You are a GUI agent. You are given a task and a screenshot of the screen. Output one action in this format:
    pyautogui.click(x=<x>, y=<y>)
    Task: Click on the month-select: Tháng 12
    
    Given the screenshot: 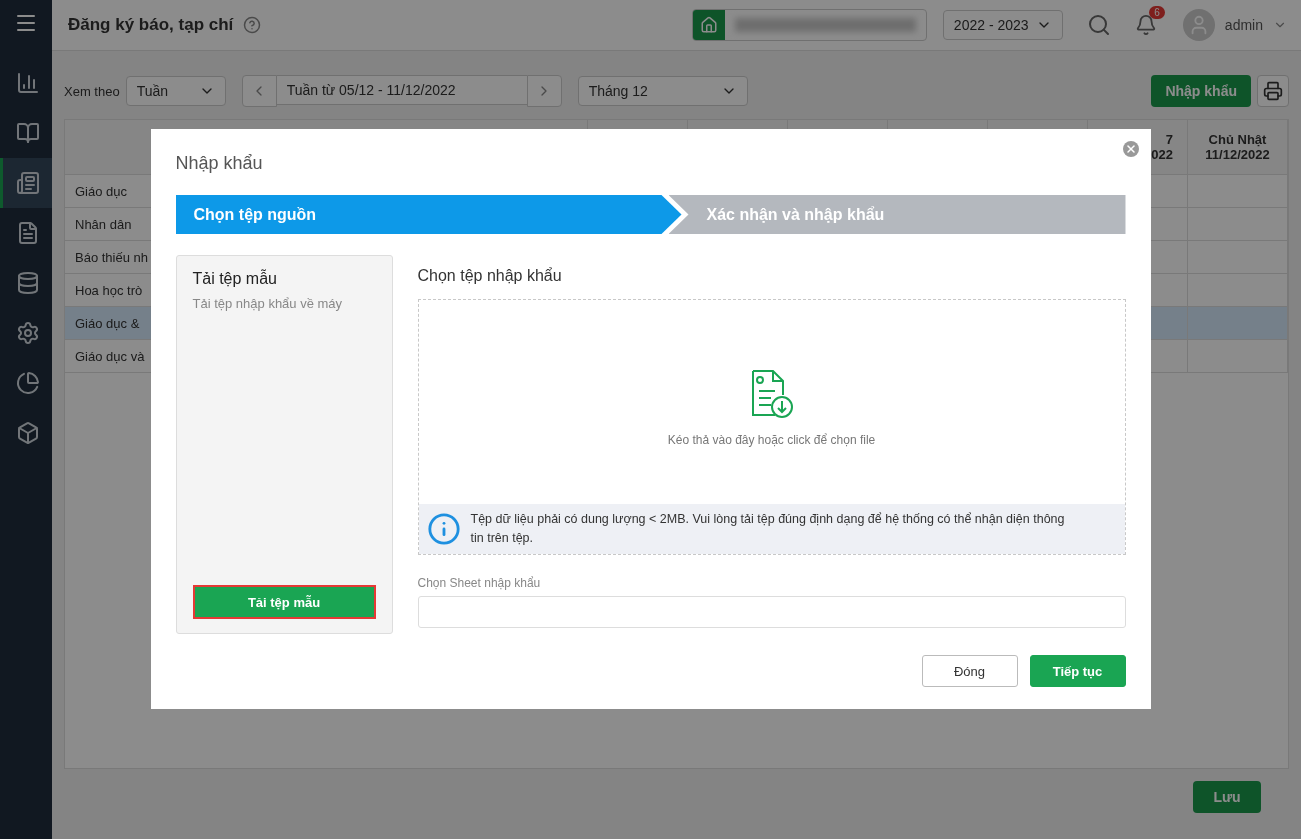 What is the action you would take?
    pyautogui.click(x=662, y=91)
    